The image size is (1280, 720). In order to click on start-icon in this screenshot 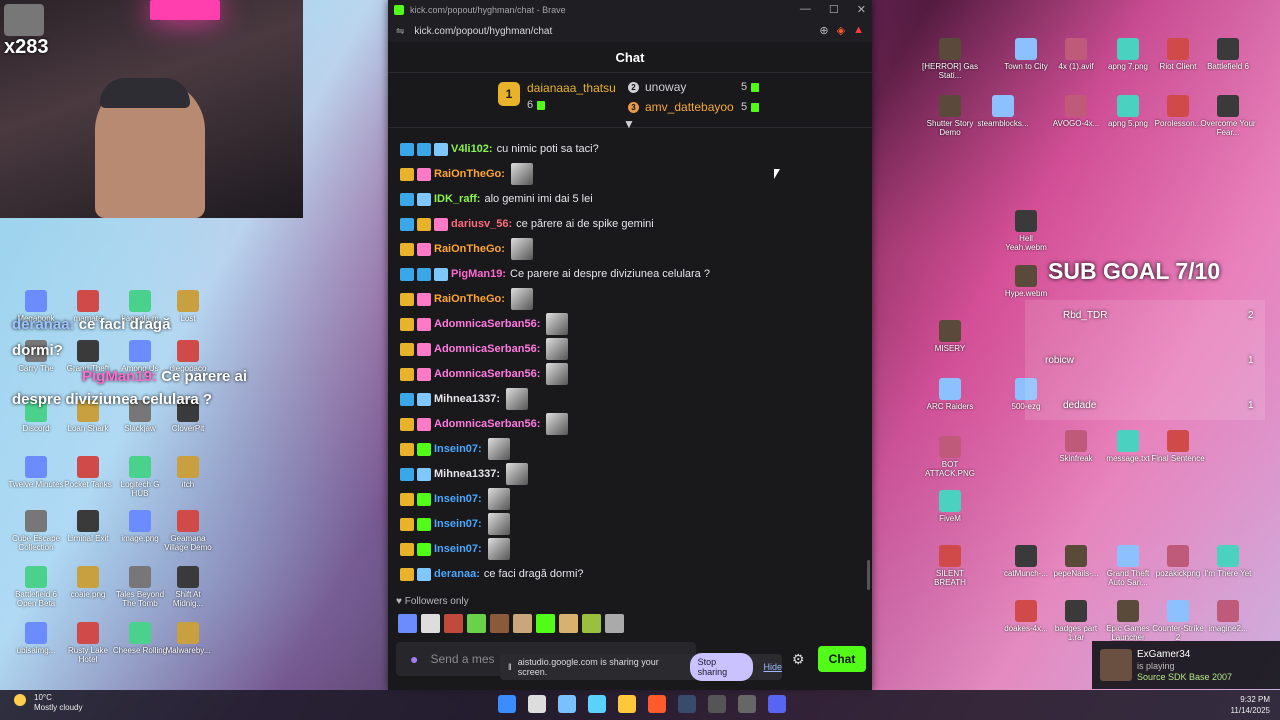, I will do `click(507, 704)`.